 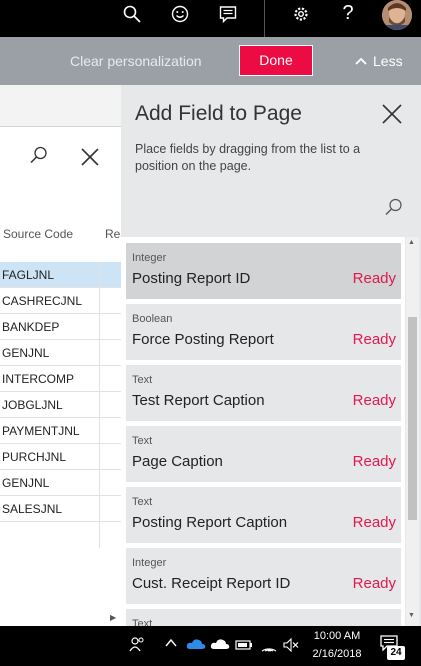 What do you see at coordinates (196, 644) in the screenshot?
I see `onedrive-cloud-icon` at bounding box center [196, 644].